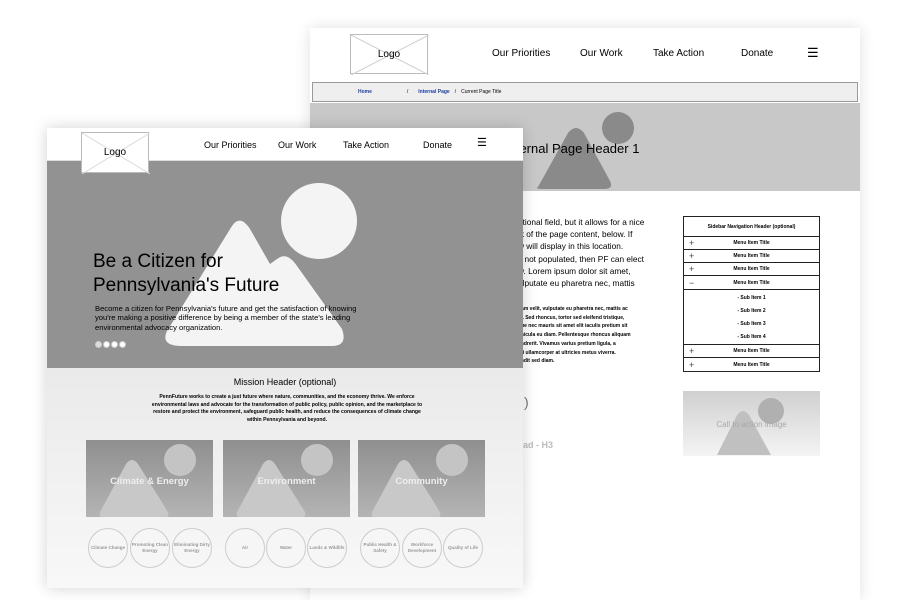 Image resolution: width=900 pixels, height=600 pixels. I want to click on body-line: andit sed diam., so click(536, 361).